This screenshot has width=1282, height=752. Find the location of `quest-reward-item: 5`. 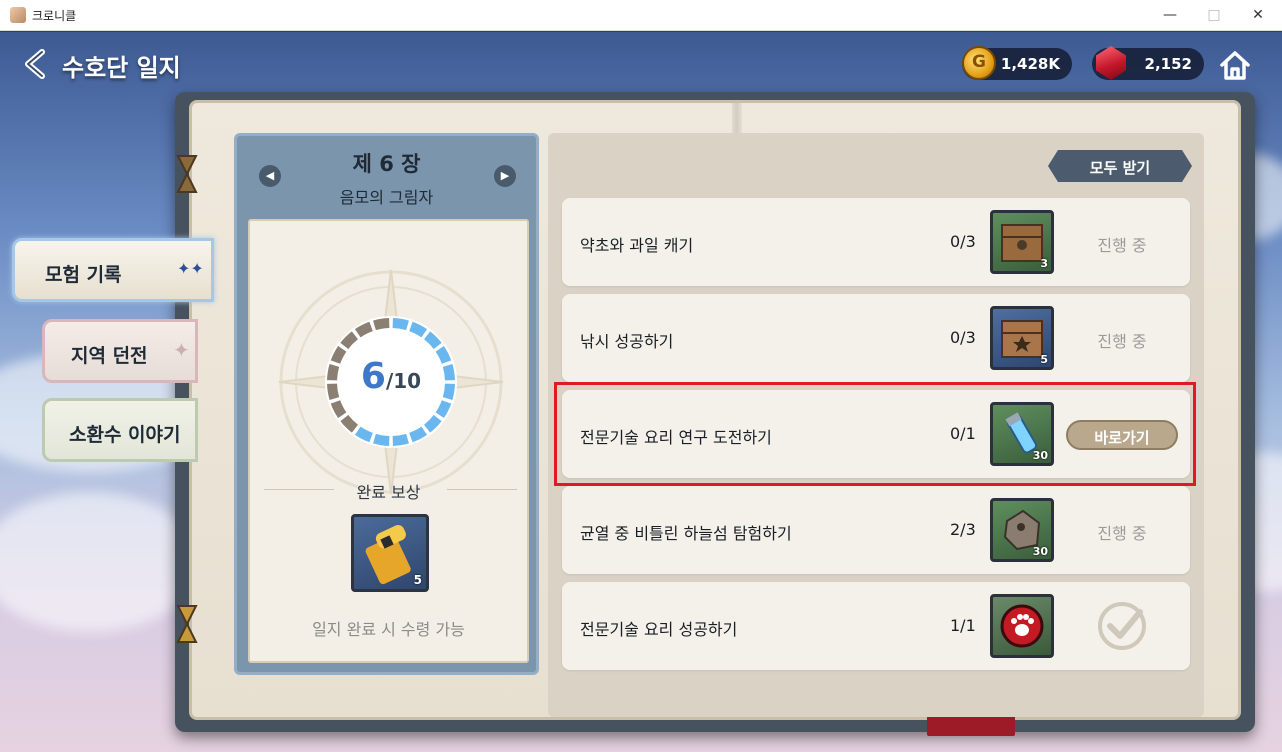

quest-reward-item: 5 is located at coordinates (1022, 338).